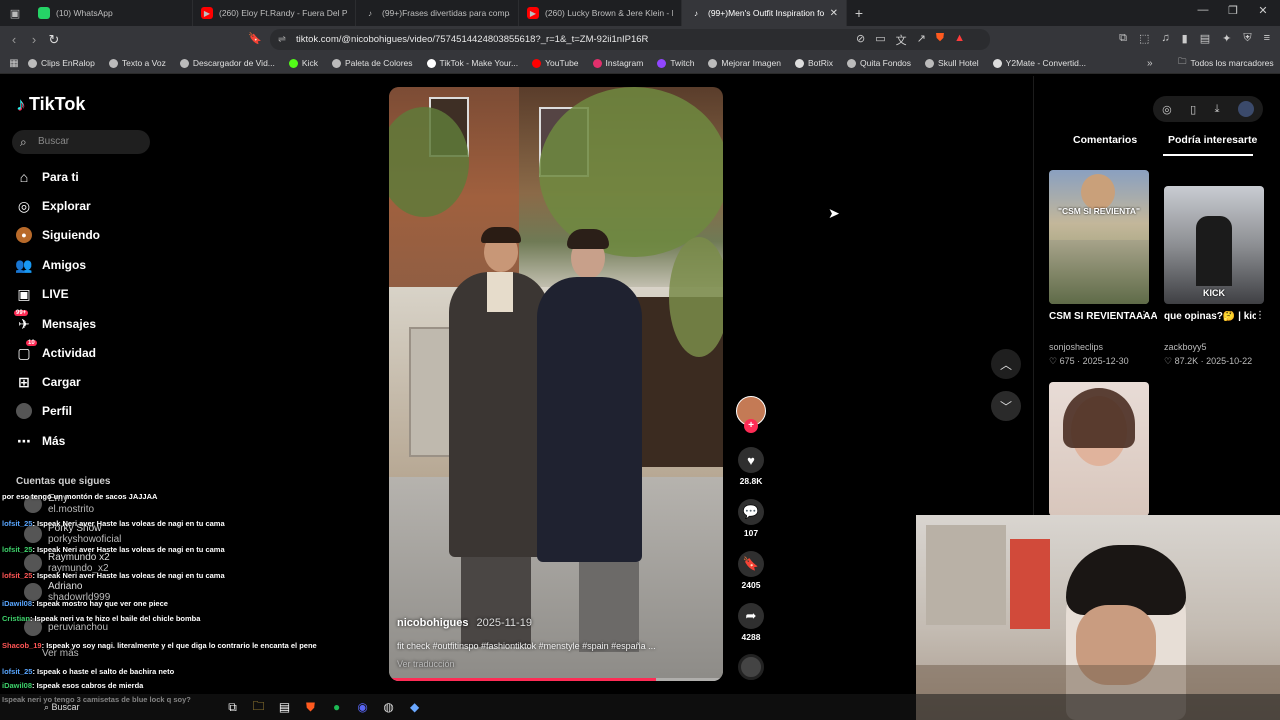 The width and height of the screenshot is (1280, 720). What do you see at coordinates (54, 40) in the screenshot?
I see `reload-icon: ↻` at bounding box center [54, 40].